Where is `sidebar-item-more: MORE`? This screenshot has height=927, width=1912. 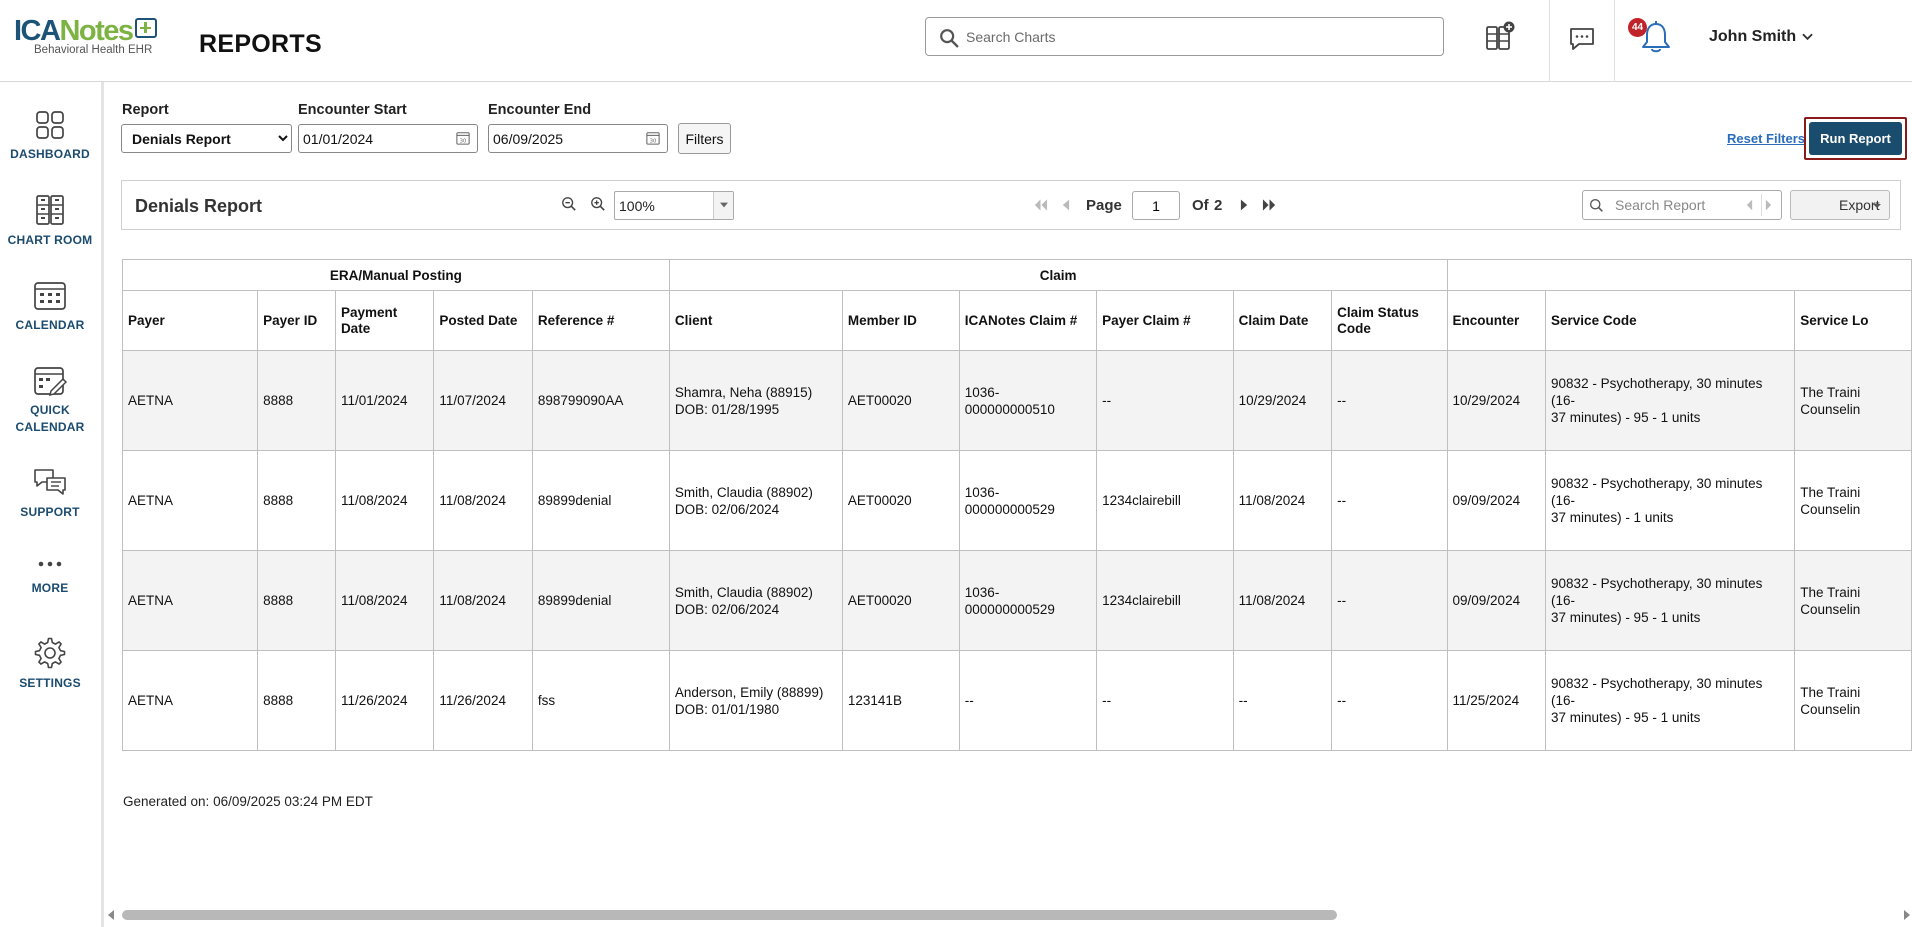 sidebar-item-more: MORE is located at coordinates (50, 575).